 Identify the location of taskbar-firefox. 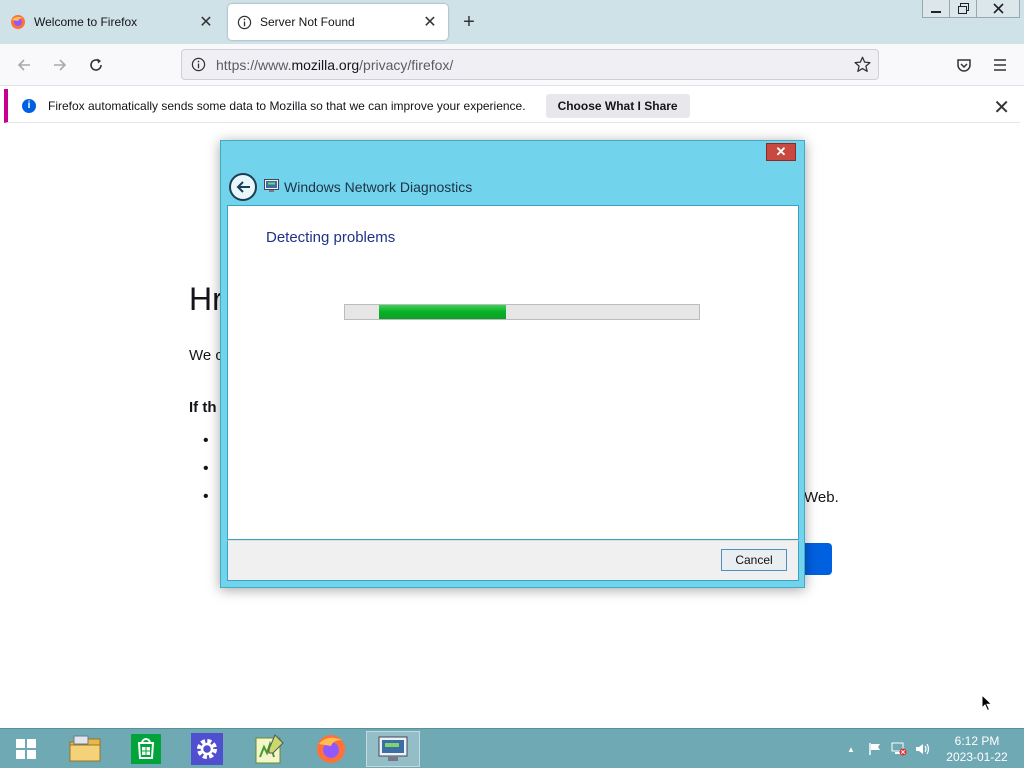
(331, 749).